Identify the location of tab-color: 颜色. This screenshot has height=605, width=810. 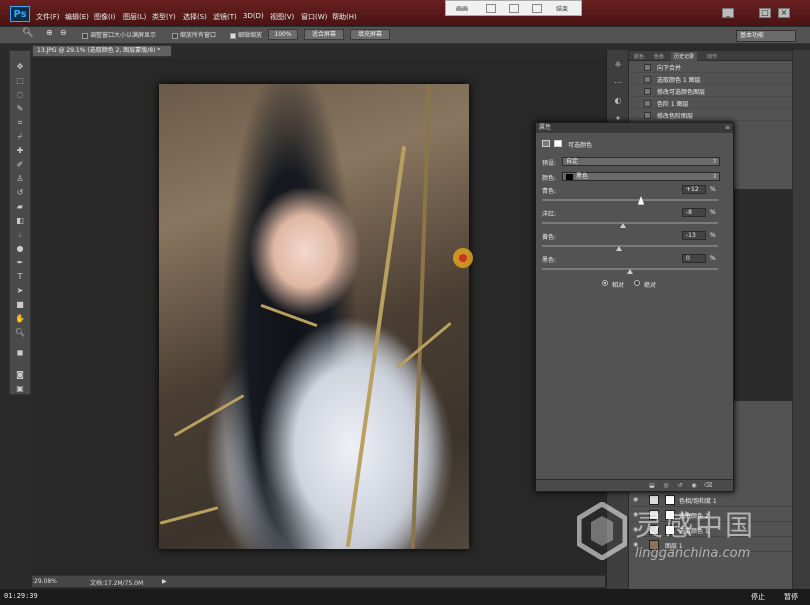
(639, 56).